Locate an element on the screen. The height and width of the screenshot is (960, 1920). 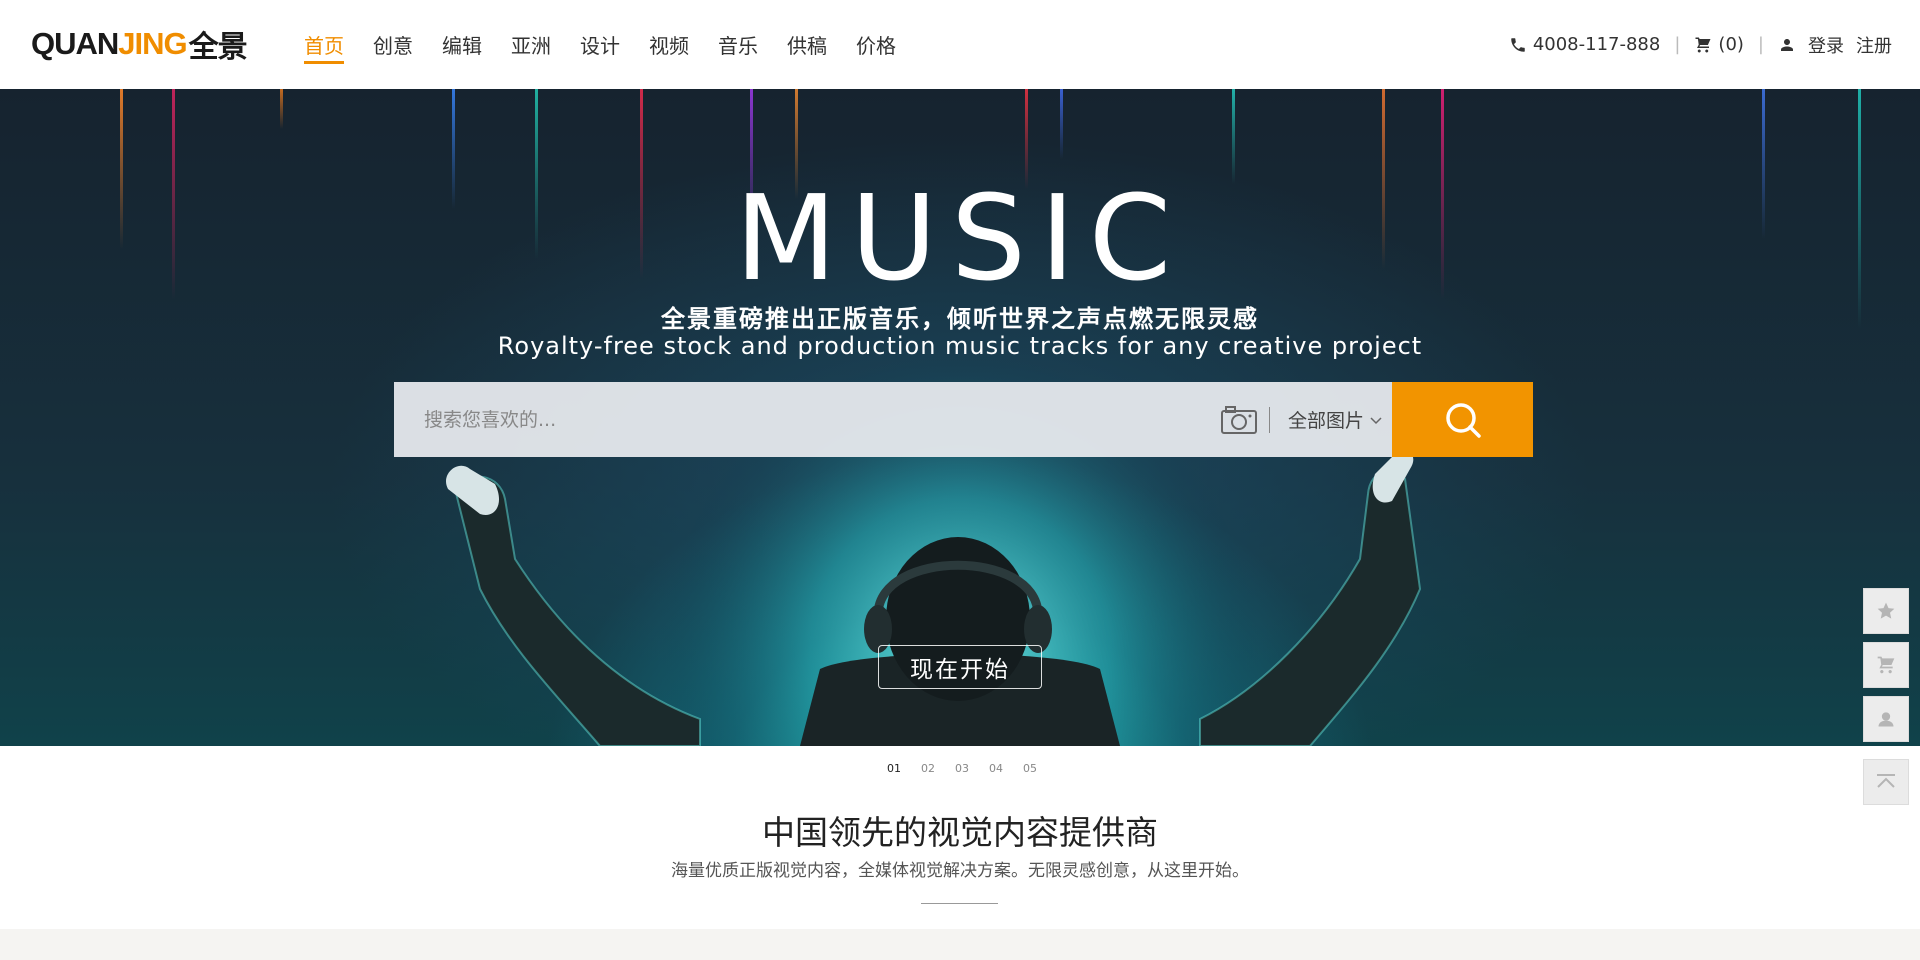
chevron-down-icon is located at coordinates (1376, 420).